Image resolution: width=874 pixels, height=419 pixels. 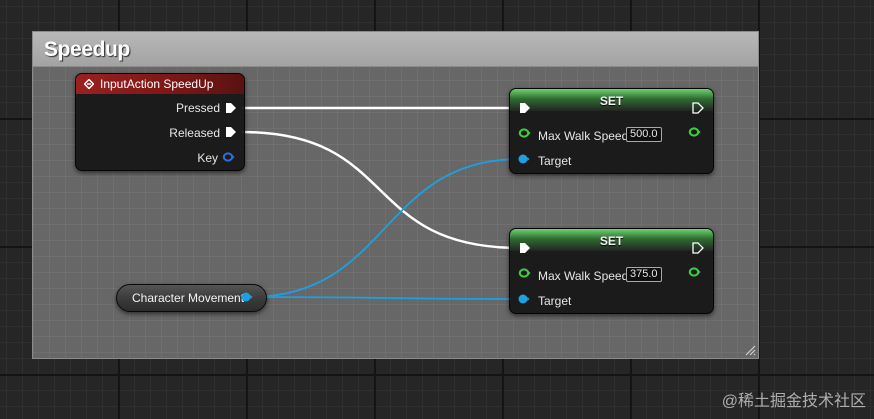 What do you see at coordinates (197, 108) in the screenshot?
I see `pin-label-pressed: Pressed` at bounding box center [197, 108].